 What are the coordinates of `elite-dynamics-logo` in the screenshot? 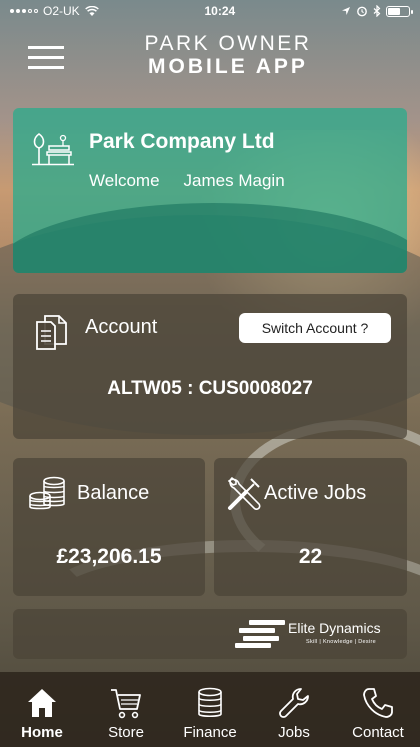 It's located at (260, 634).